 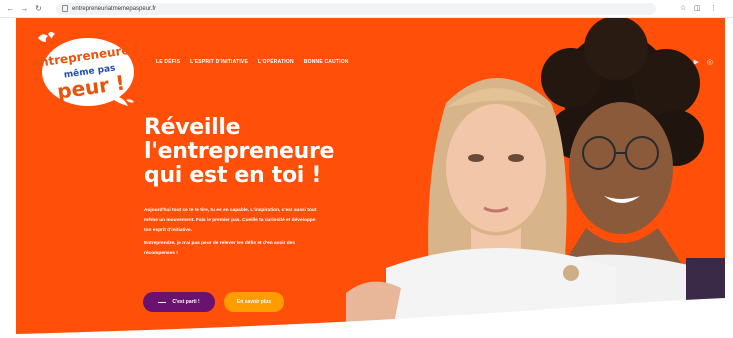 I want to click on star-icon: ☆, so click(x=683, y=8).